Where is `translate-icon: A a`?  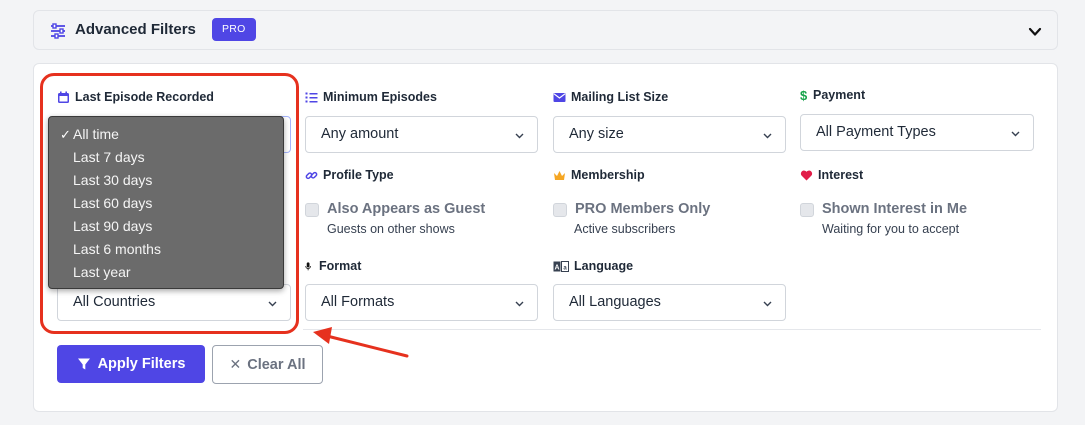 translate-icon: A a is located at coordinates (561, 266).